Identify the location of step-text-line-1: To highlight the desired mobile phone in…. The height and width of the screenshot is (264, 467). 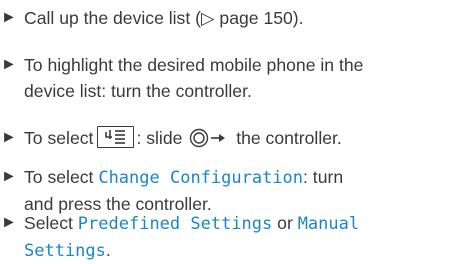
(194, 65).